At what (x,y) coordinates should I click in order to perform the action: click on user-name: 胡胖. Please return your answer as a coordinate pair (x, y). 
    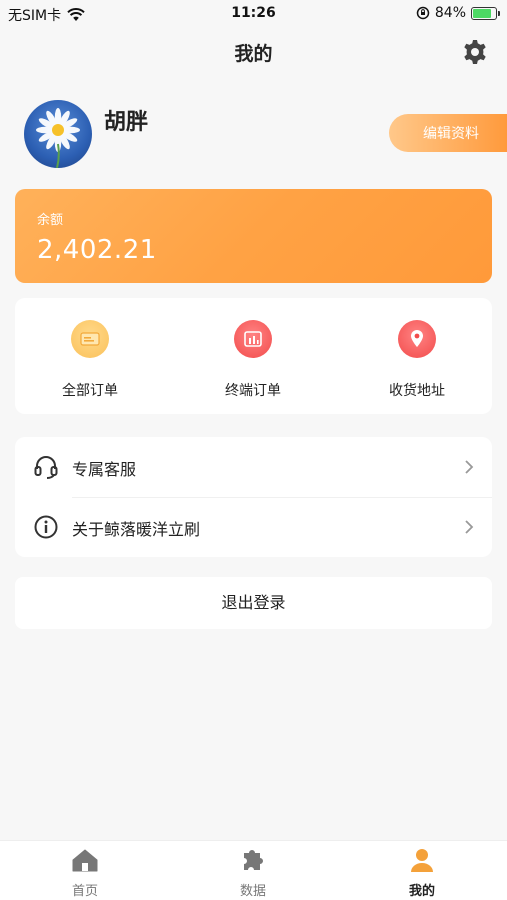
    Looking at the image, I should click on (126, 122).